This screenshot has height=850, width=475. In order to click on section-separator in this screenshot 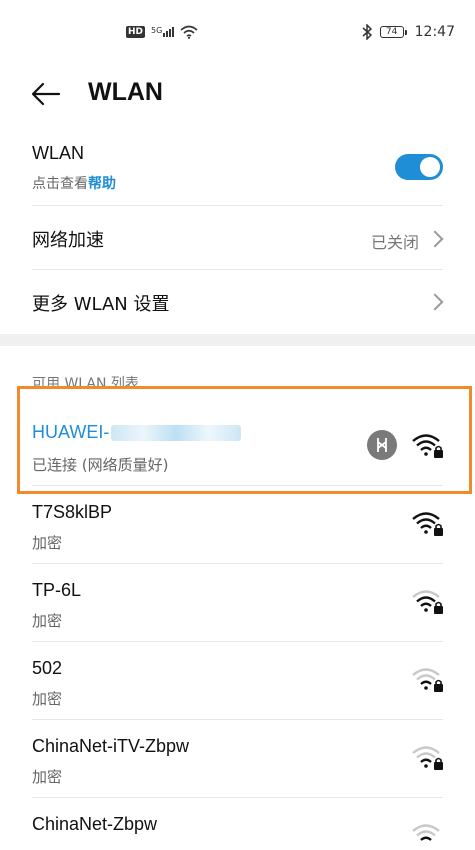, I will do `click(237, 340)`.